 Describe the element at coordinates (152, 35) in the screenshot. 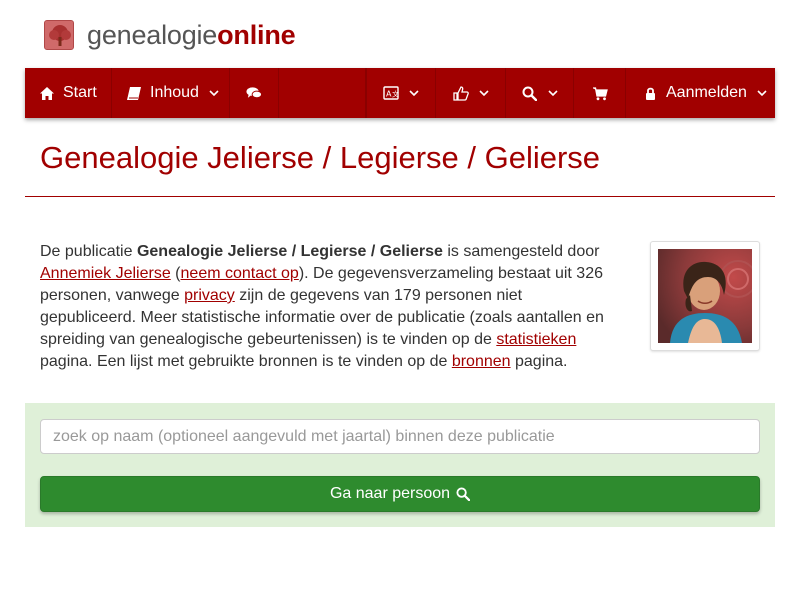

I see `site-name-part1: genealogie` at that location.